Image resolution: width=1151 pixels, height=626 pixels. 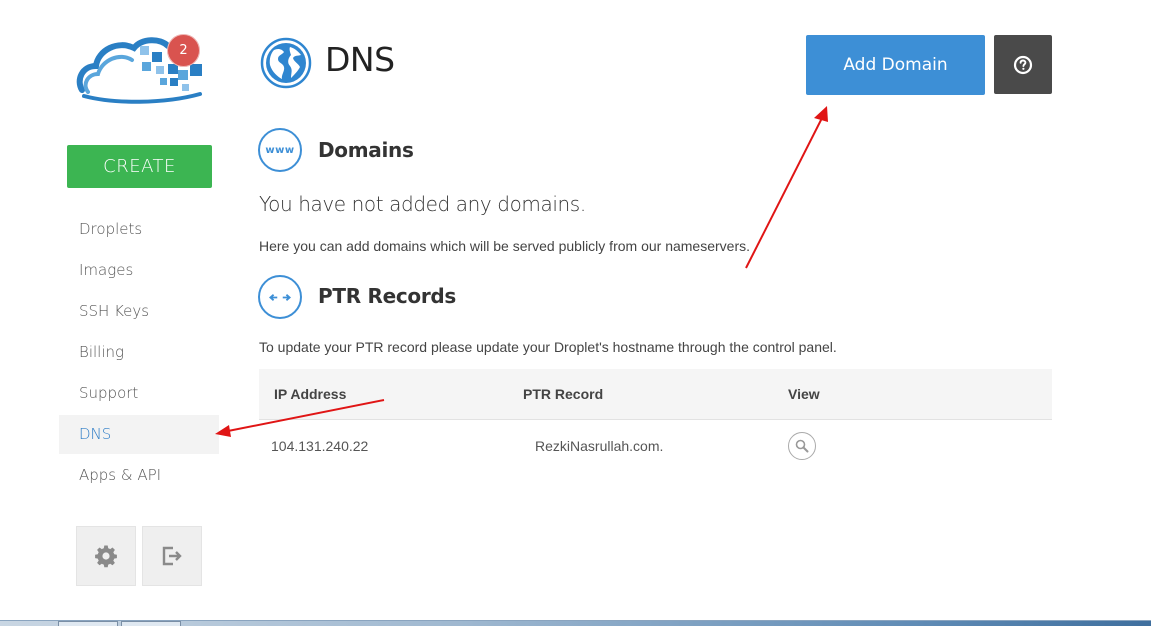 What do you see at coordinates (802, 445) in the screenshot?
I see `magnifier-icon` at bounding box center [802, 445].